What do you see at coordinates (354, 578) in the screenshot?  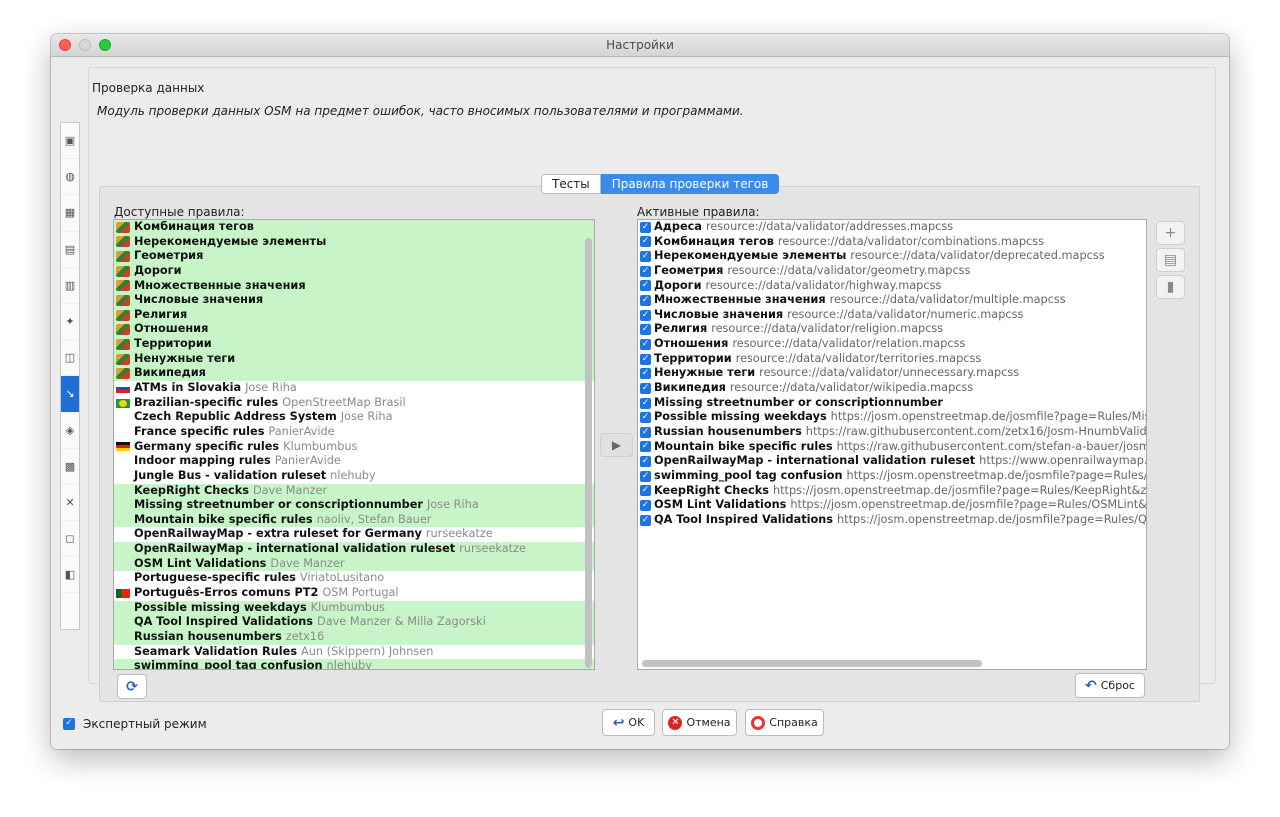 I see `list-item: Portuguese-specific rules ViriatoLusitano` at bounding box center [354, 578].